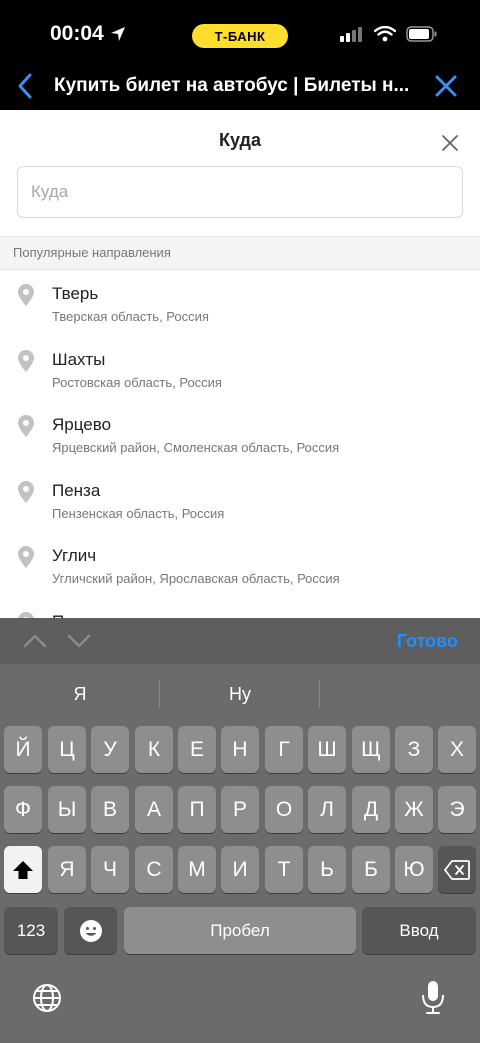 This screenshot has width=480, height=1043. I want to click on shift-key, so click(23, 869).